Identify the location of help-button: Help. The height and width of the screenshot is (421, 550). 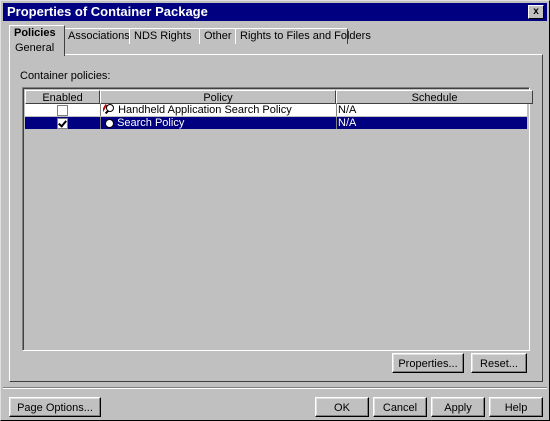
(516, 407).